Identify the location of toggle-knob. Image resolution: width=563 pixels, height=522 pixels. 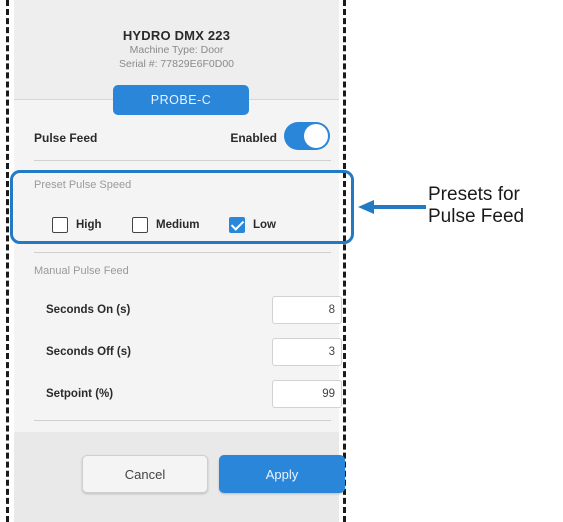
(316, 136).